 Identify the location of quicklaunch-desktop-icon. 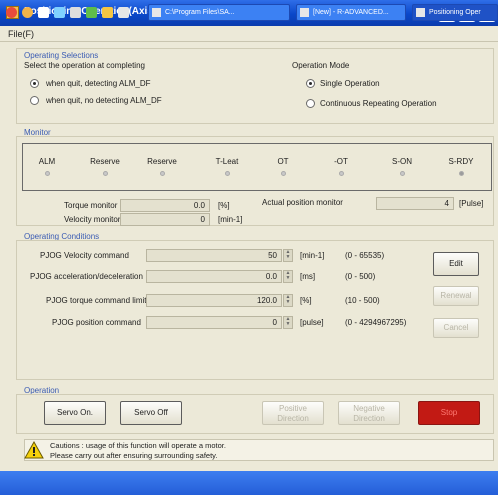
(59, 12).